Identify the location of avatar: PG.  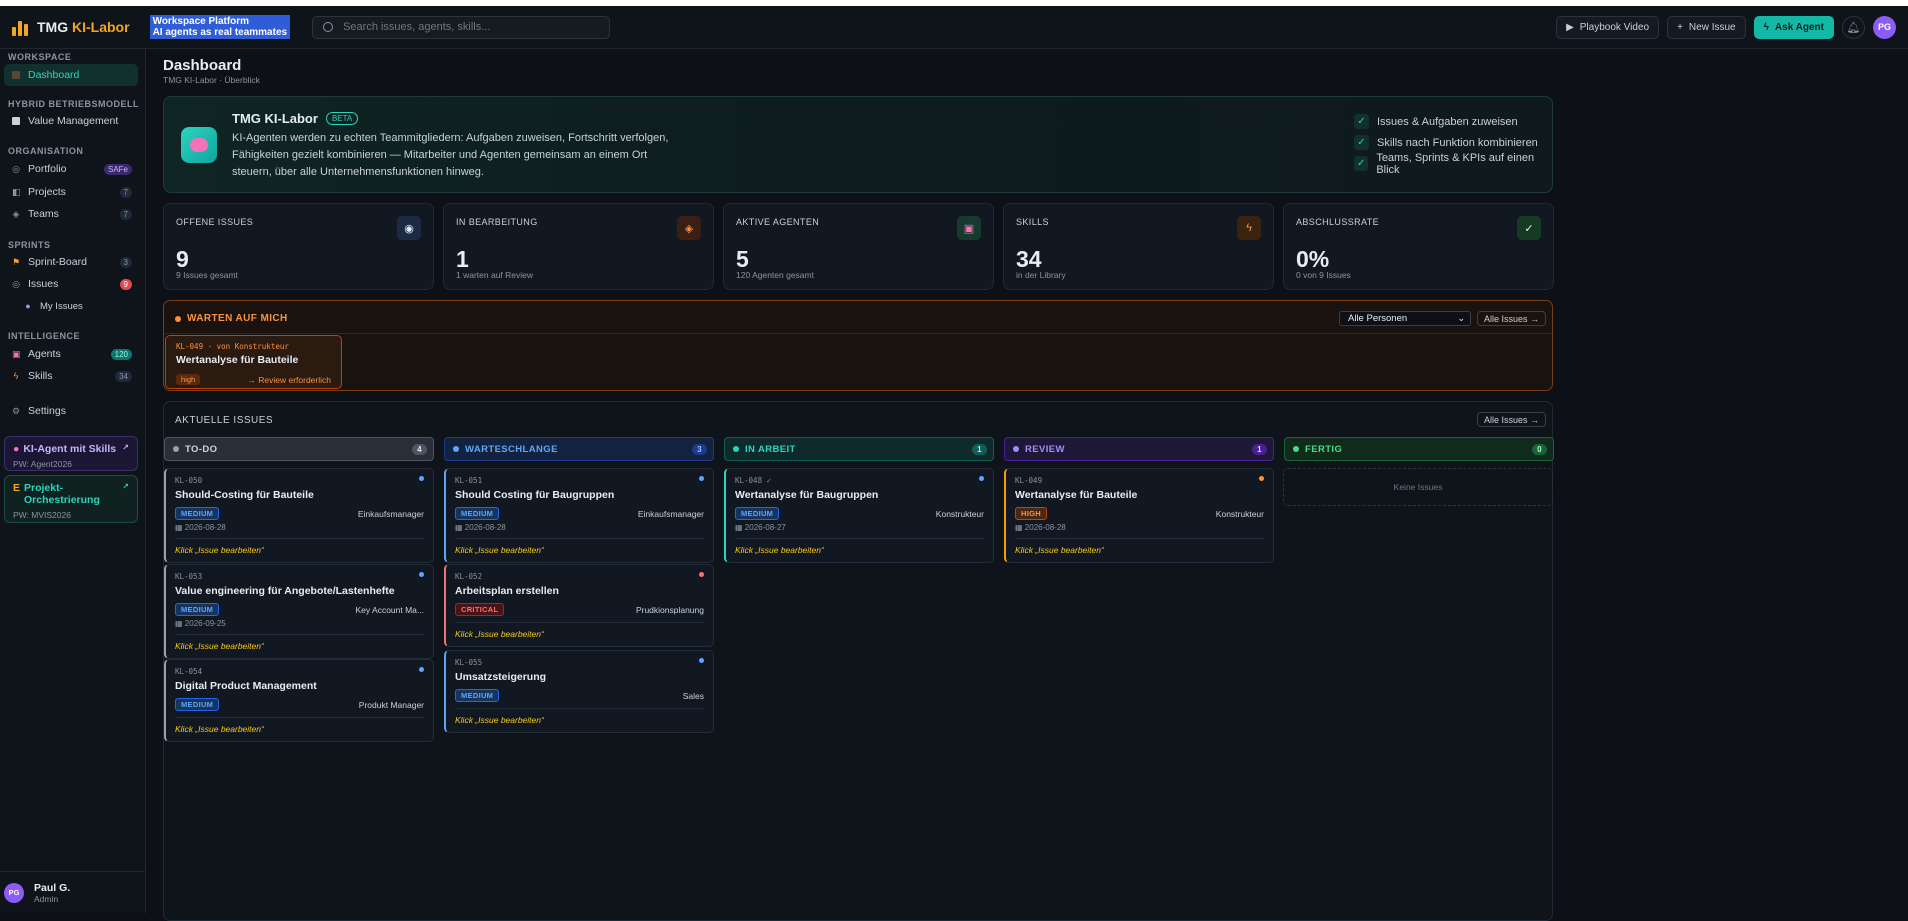
(1884, 27).